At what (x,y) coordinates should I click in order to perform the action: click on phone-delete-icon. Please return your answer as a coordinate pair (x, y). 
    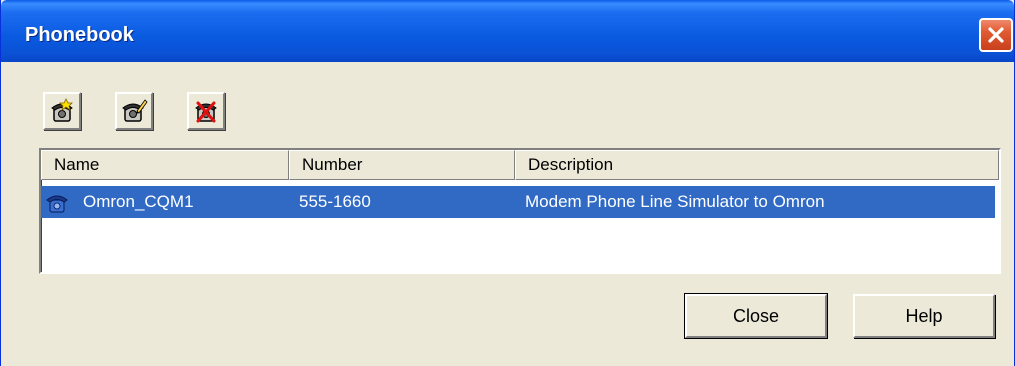
    Looking at the image, I should click on (206, 112).